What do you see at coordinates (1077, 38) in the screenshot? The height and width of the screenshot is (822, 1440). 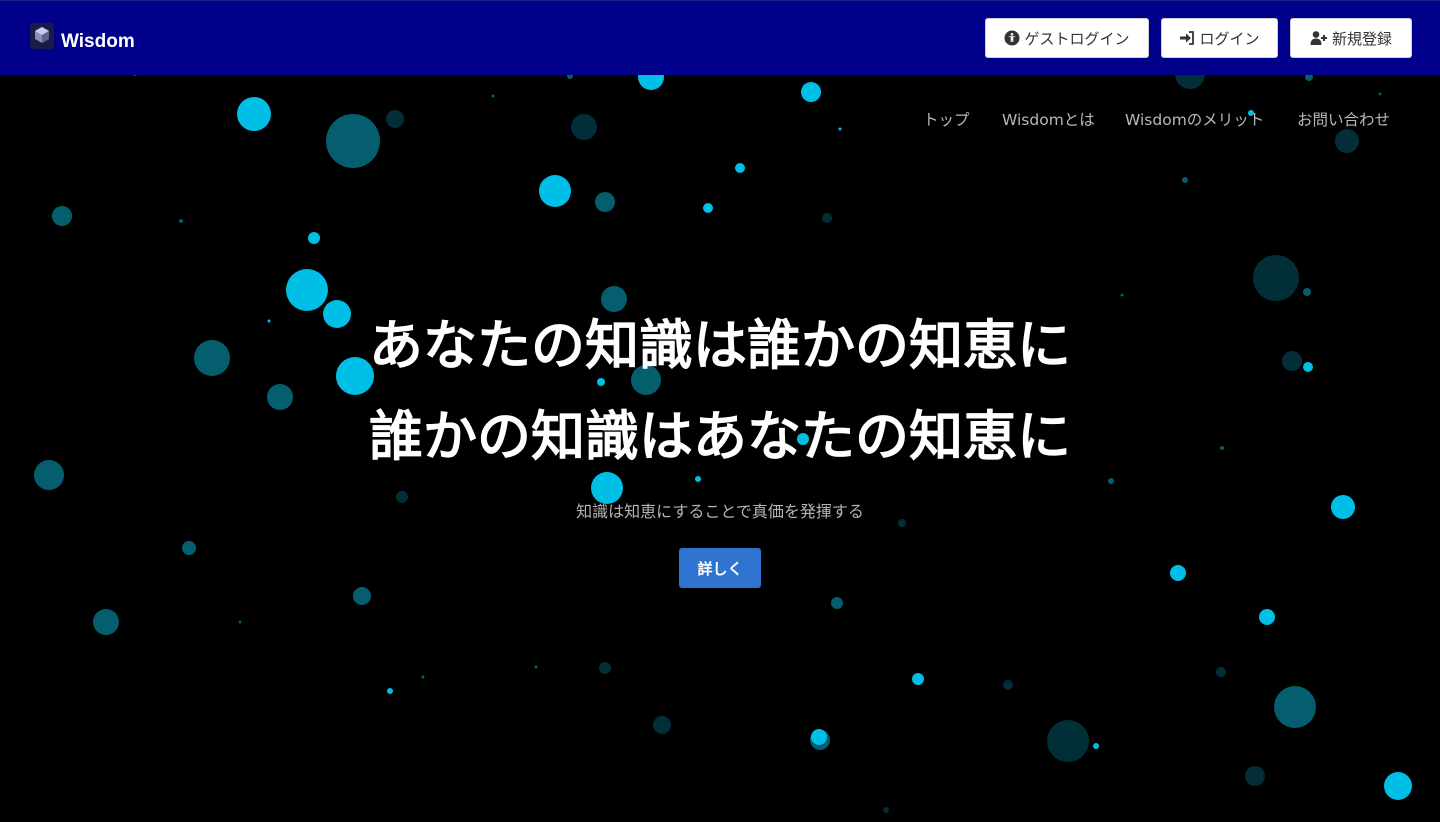 I see `guest-login-label: ゲストログイン` at bounding box center [1077, 38].